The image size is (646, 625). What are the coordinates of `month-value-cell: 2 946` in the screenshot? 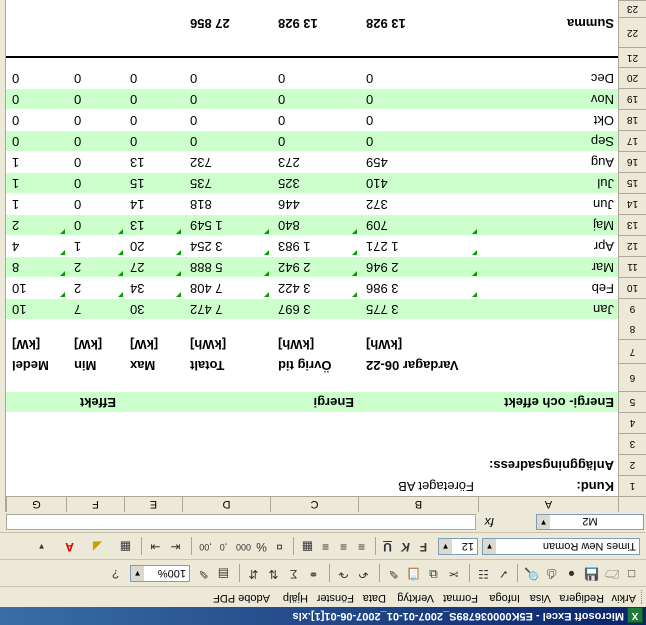 It's located at (422, 267).